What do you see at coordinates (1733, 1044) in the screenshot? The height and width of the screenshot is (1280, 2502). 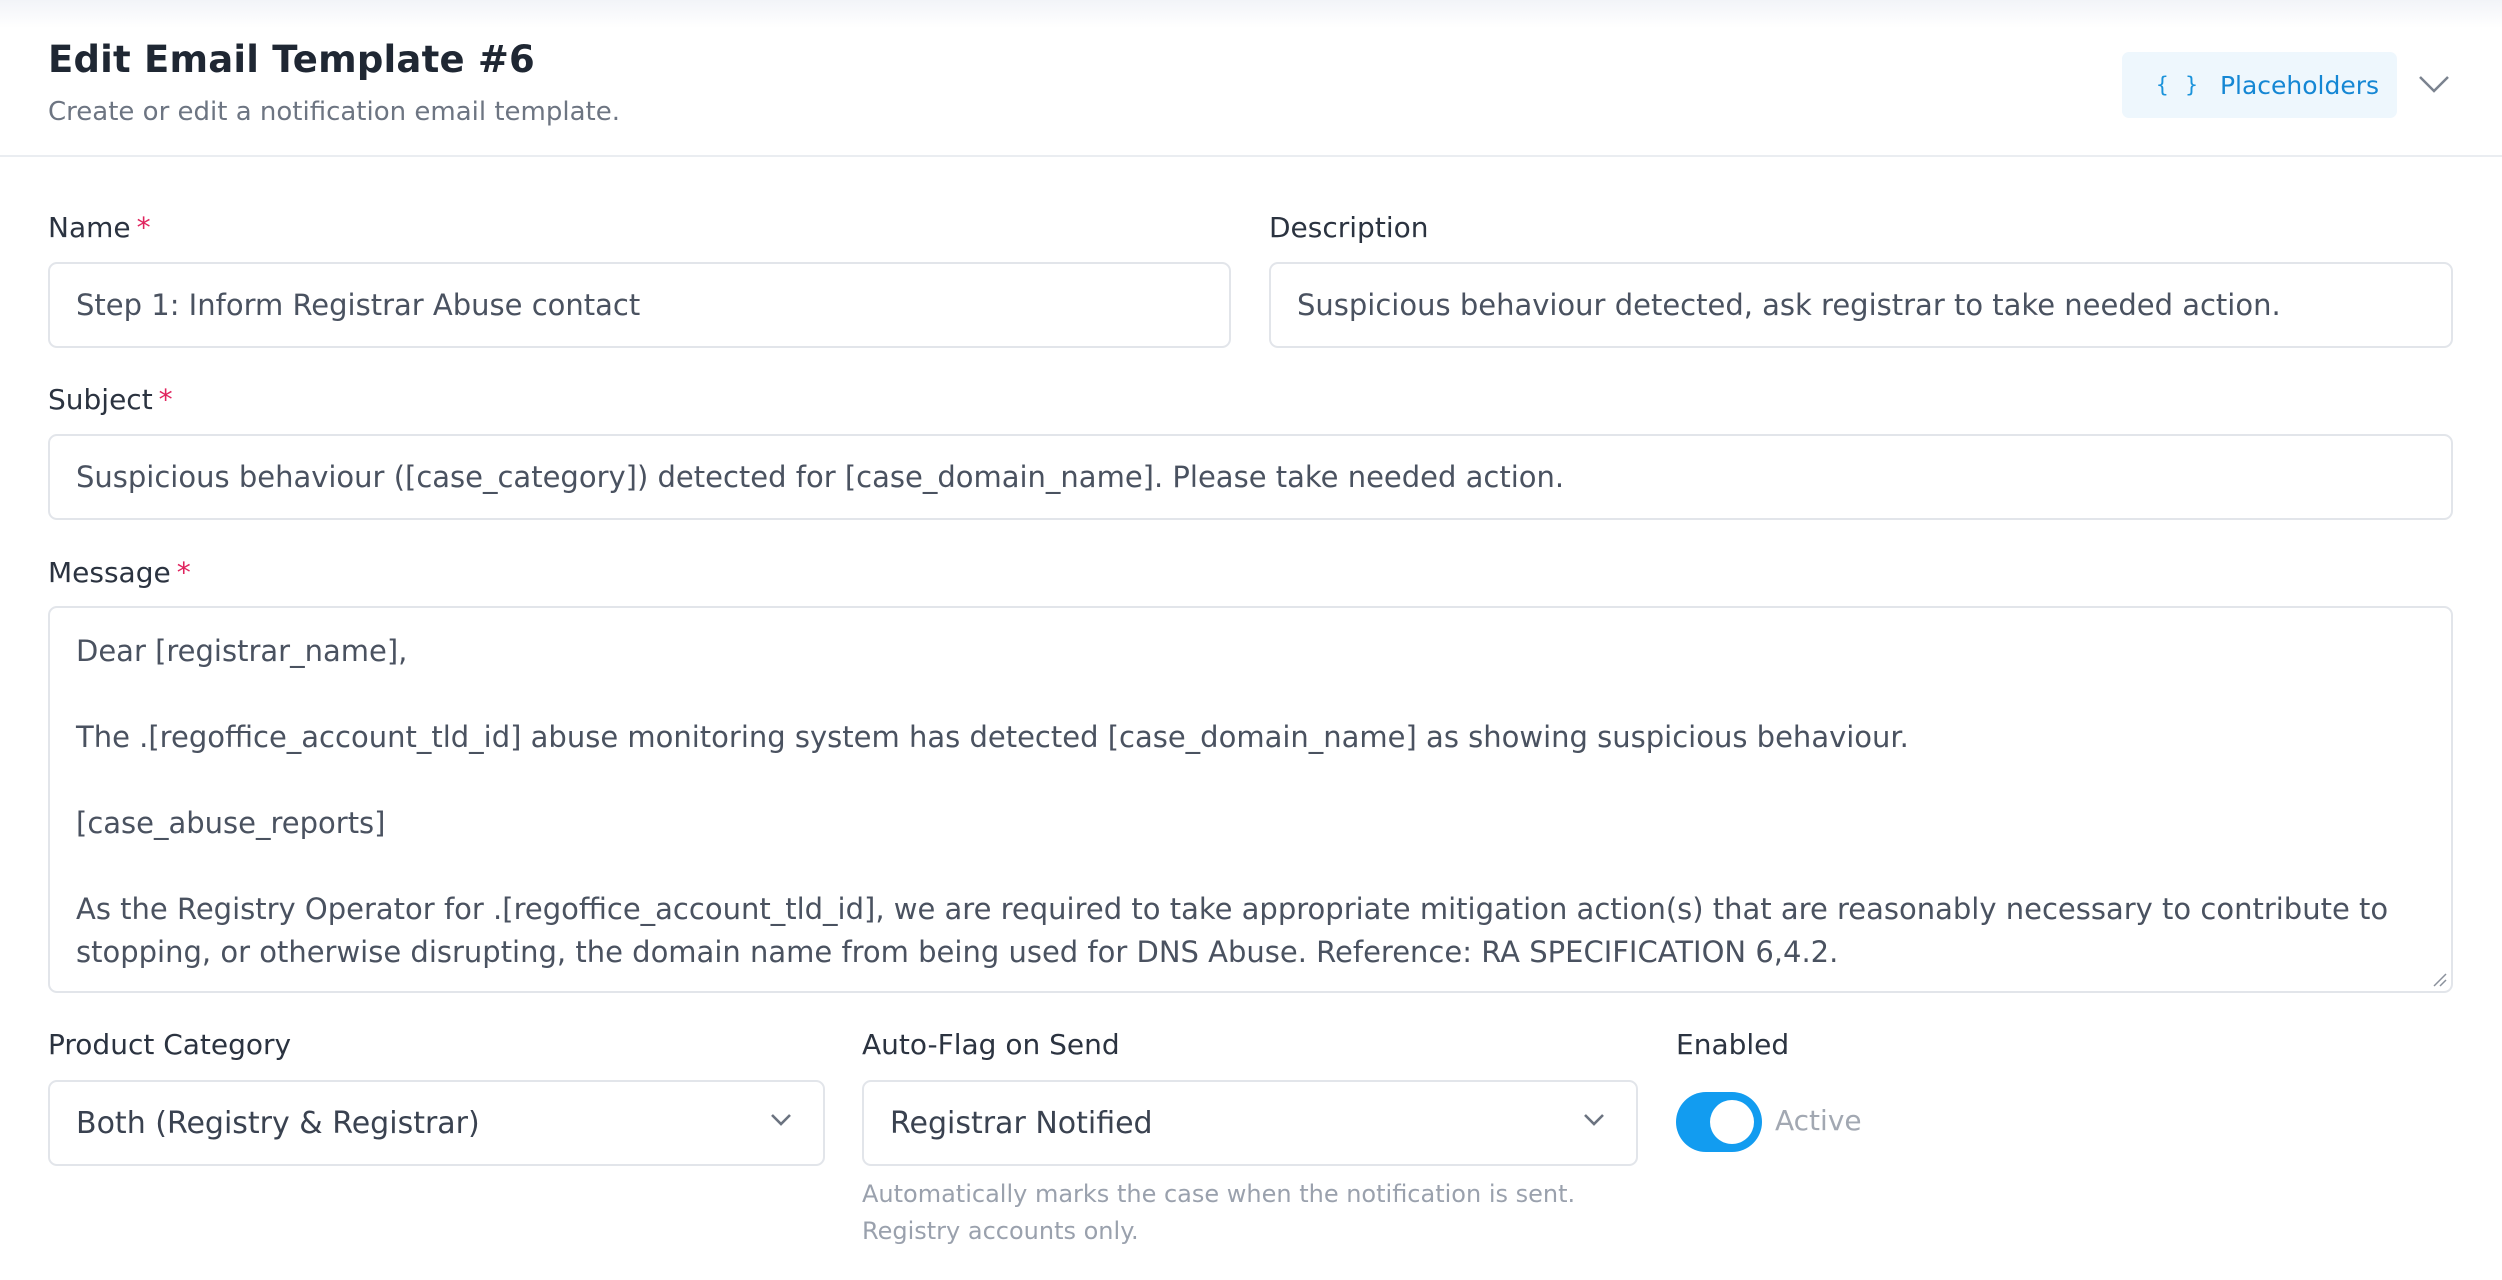 I see `enabled-label: Enabled` at bounding box center [1733, 1044].